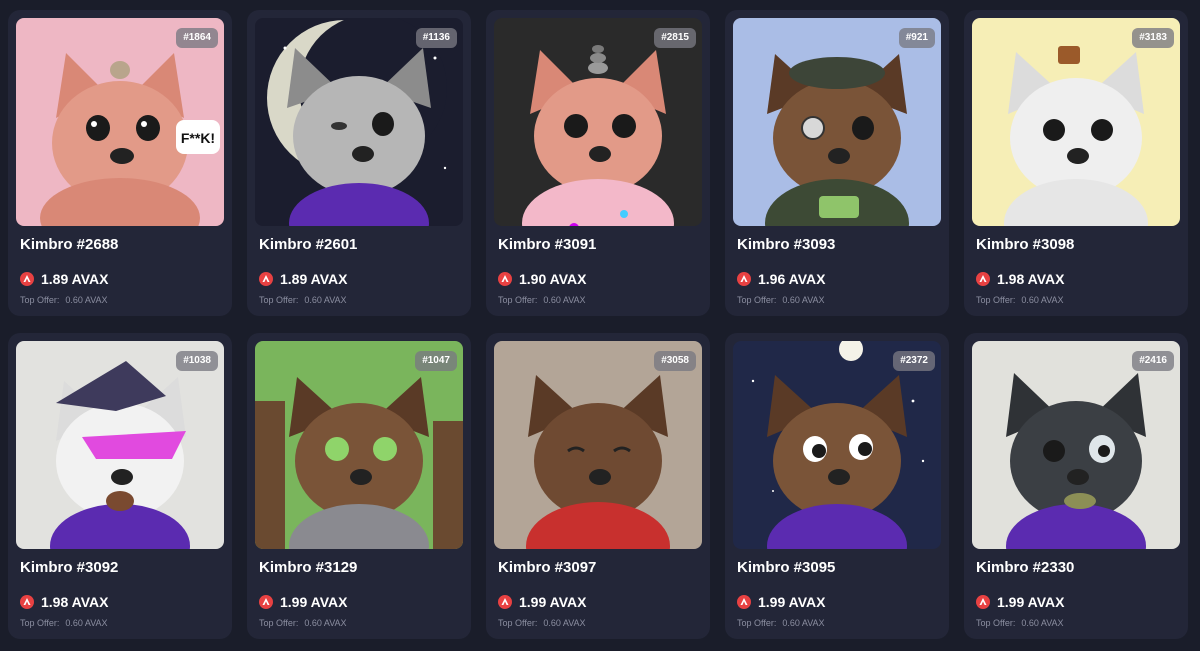  Describe the element at coordinates (436, 361) in the screenshot. I see `rank-badge: #1047` at that location.